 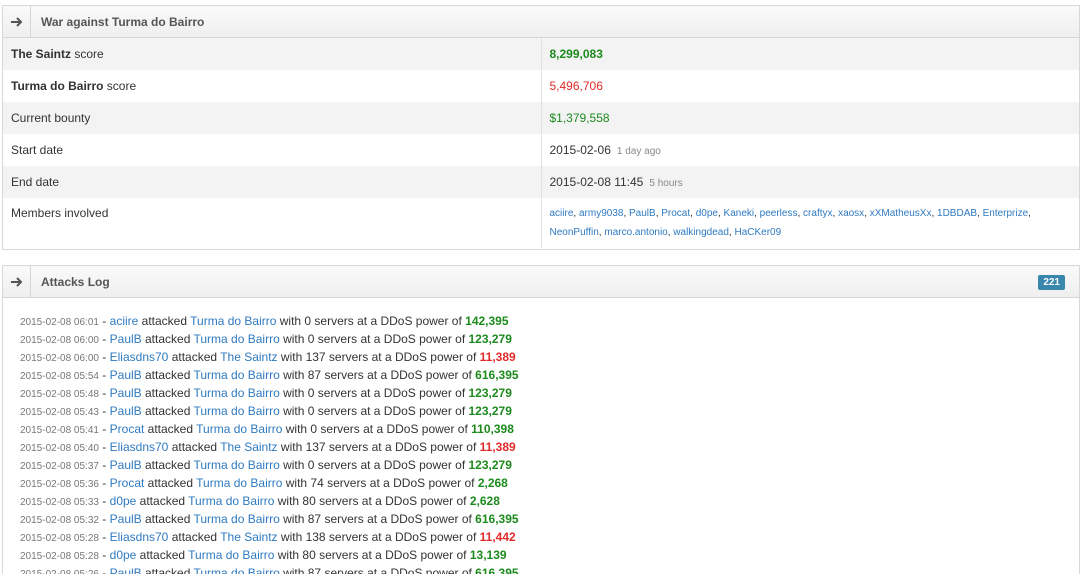 What do you see at coordinates (59, 448) in the screenshot?
I see `log-timestamp: 2015-02-08 05:40` at bounding box center [59, 448].